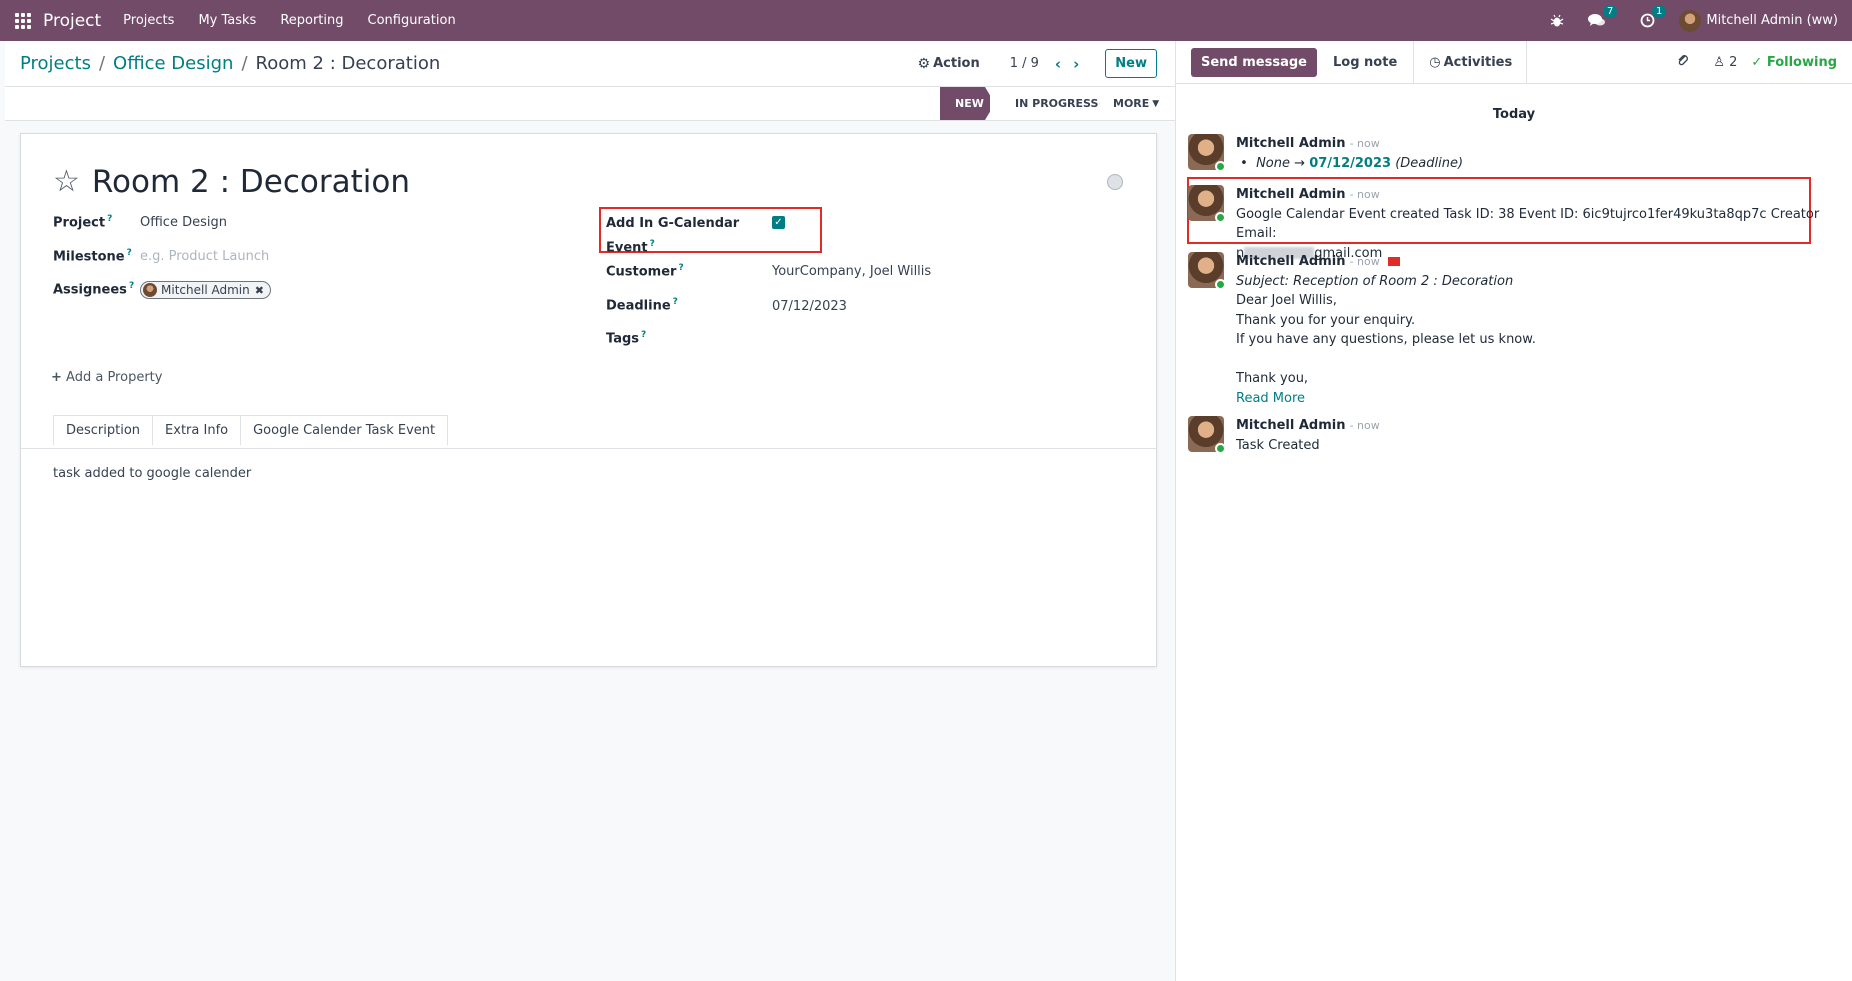  I want to click on kanban-state-indicator, so click(1115, 182).